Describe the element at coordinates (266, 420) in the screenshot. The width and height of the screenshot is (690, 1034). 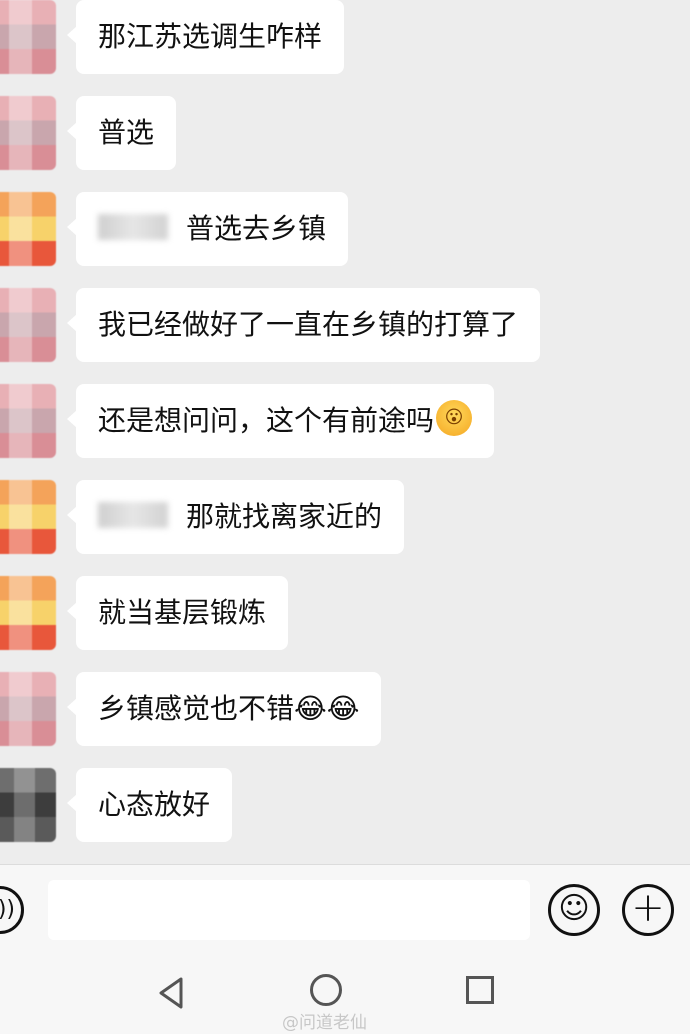
I see `message-text: 还是想问问，这个有前途吗` at that location.